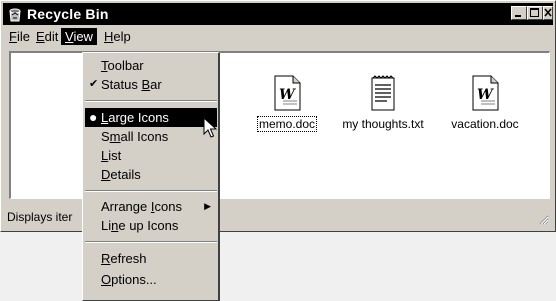 Image resolution: width=556 pixels, height=301 pixels. I want to click on submenu-arrow-icon: ▶, so click(207, 206).